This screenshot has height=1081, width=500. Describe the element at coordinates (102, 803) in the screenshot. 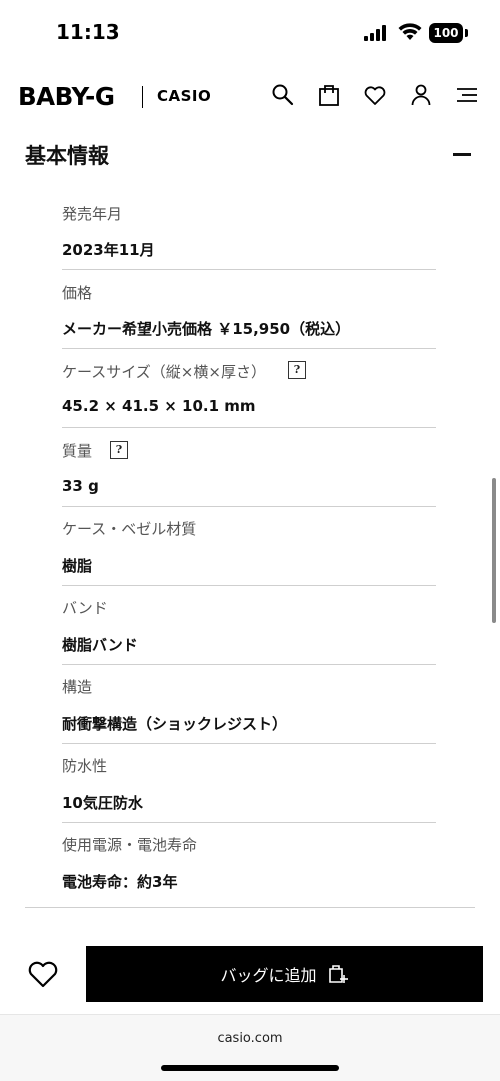

I see `spec-value: 10気圧防水` at that location.